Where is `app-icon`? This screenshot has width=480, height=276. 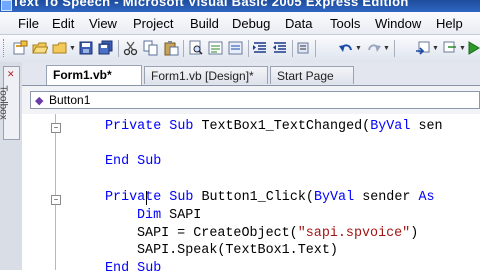
app-icon is located at coordinates (6, 5).